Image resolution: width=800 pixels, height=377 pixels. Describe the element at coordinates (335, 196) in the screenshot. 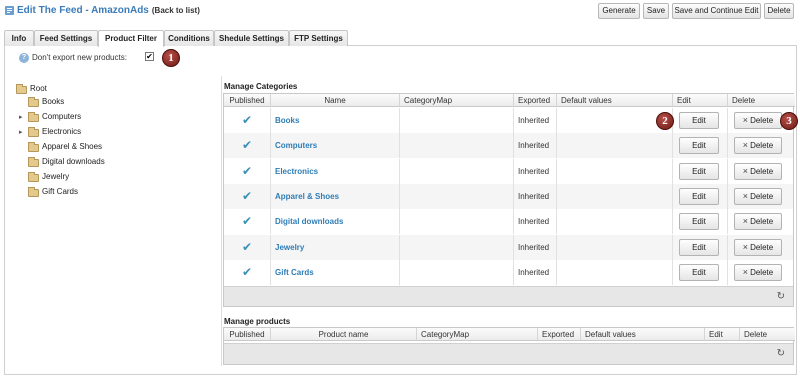

I see `category-name-link: Apparel & Shoes` at that location.